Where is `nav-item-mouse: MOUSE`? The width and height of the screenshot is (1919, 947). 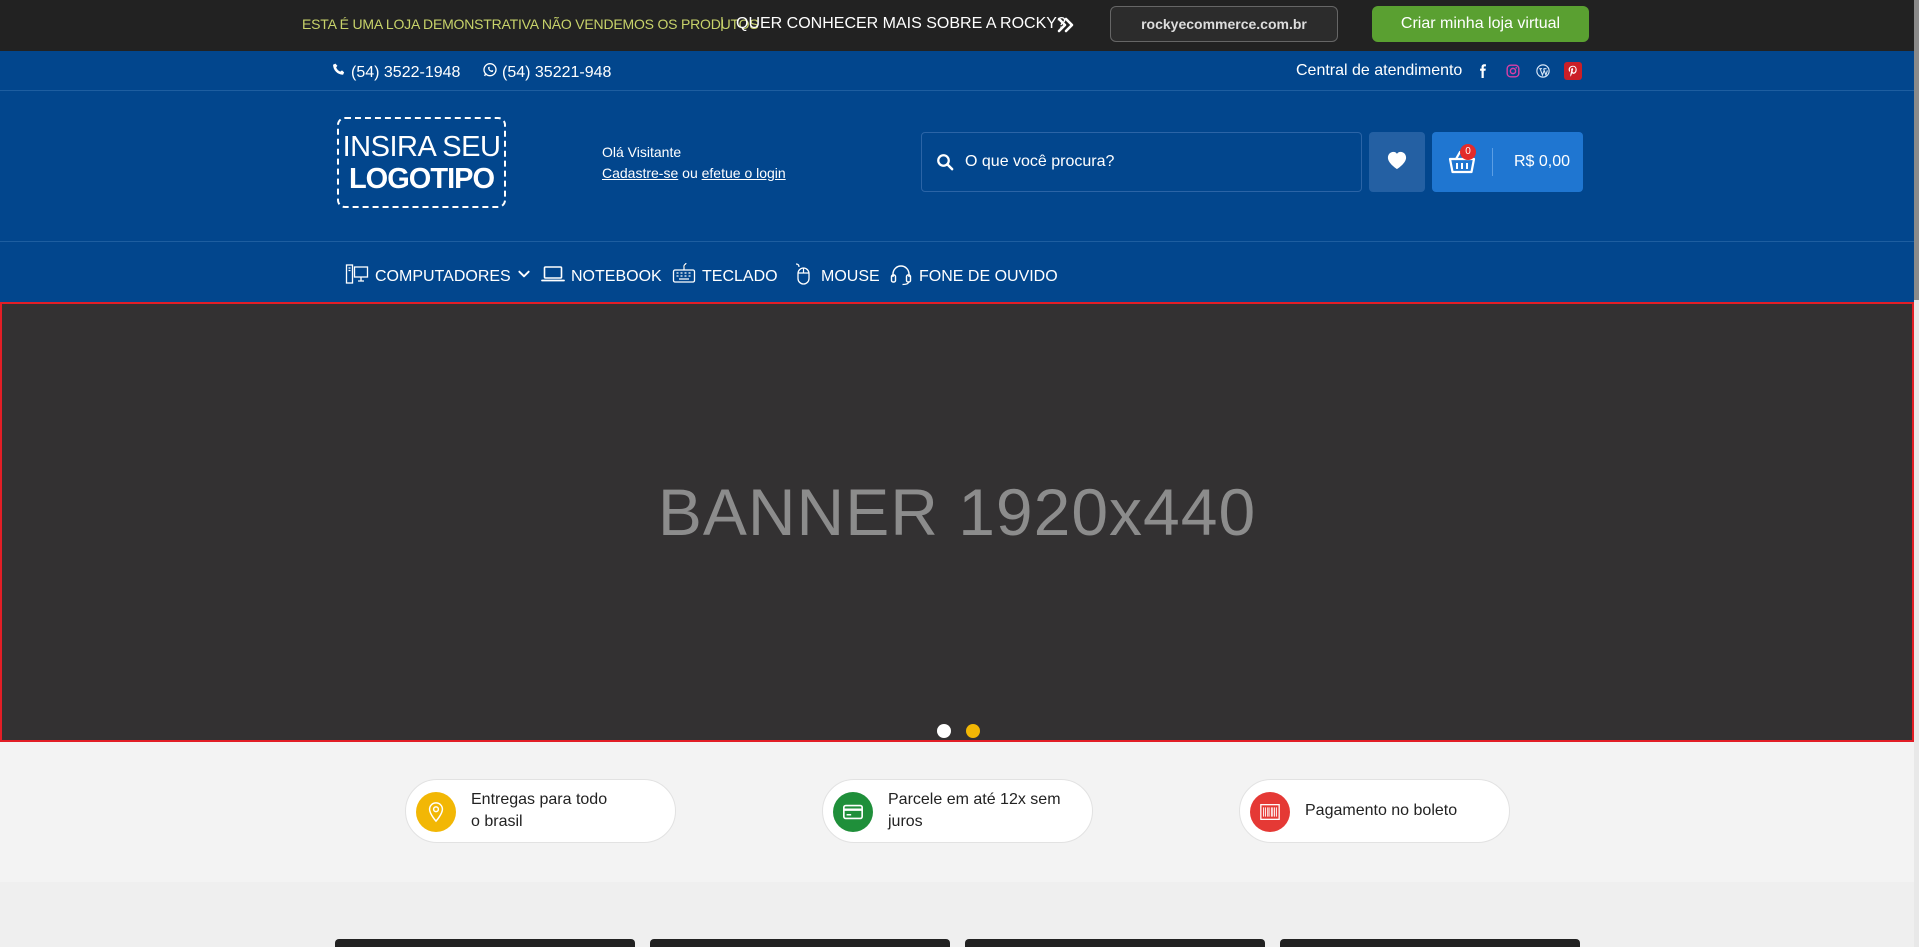
nav-item-mouse: MOUSE is located at coordinates (835, 276).